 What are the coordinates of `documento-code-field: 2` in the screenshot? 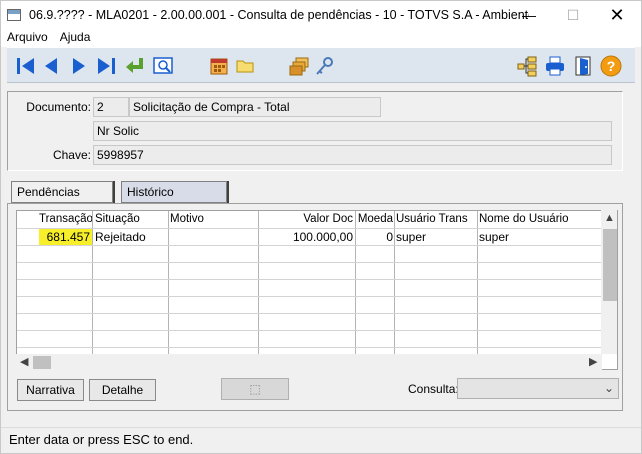 It's located at (111, 107).